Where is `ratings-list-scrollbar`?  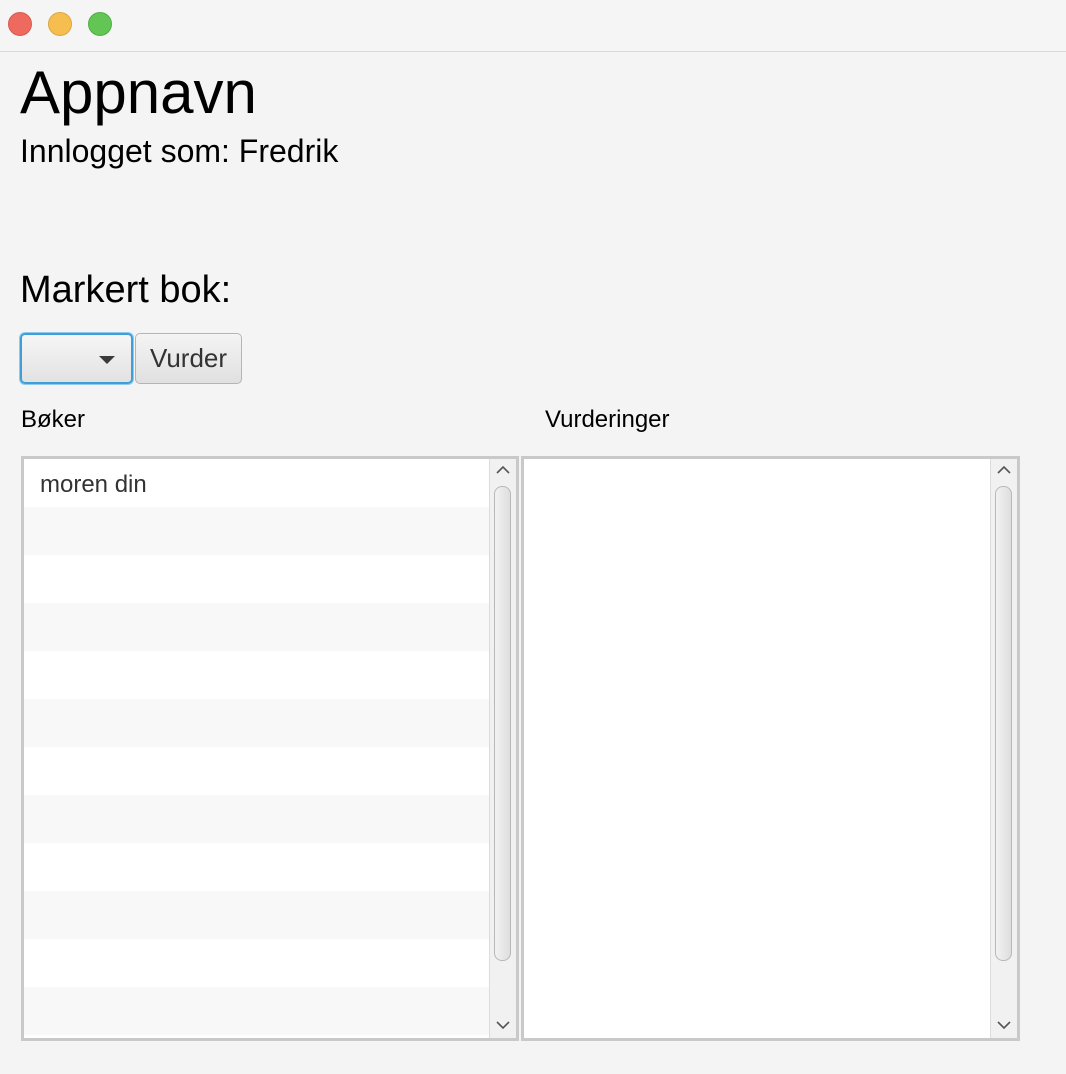
ratings-list-scrollbar is located at coordinates (1003, 748).